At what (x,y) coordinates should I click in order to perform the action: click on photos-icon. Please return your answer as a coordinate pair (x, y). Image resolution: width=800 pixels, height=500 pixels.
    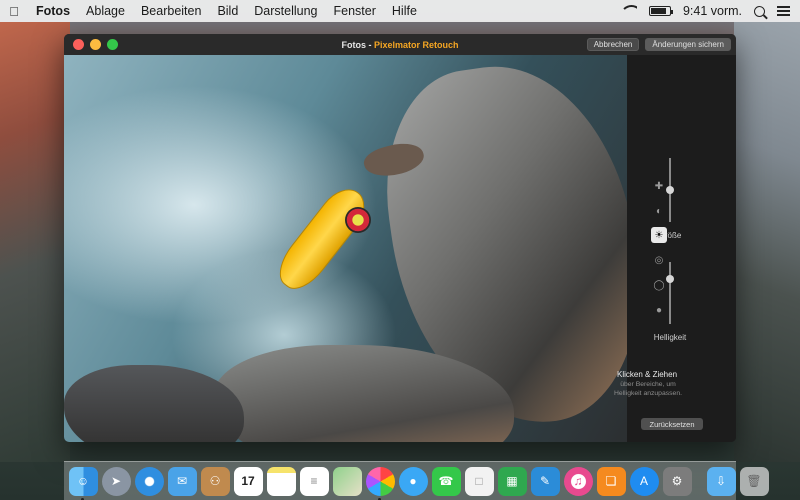
    Looking at the image, I should click on (380, 481).